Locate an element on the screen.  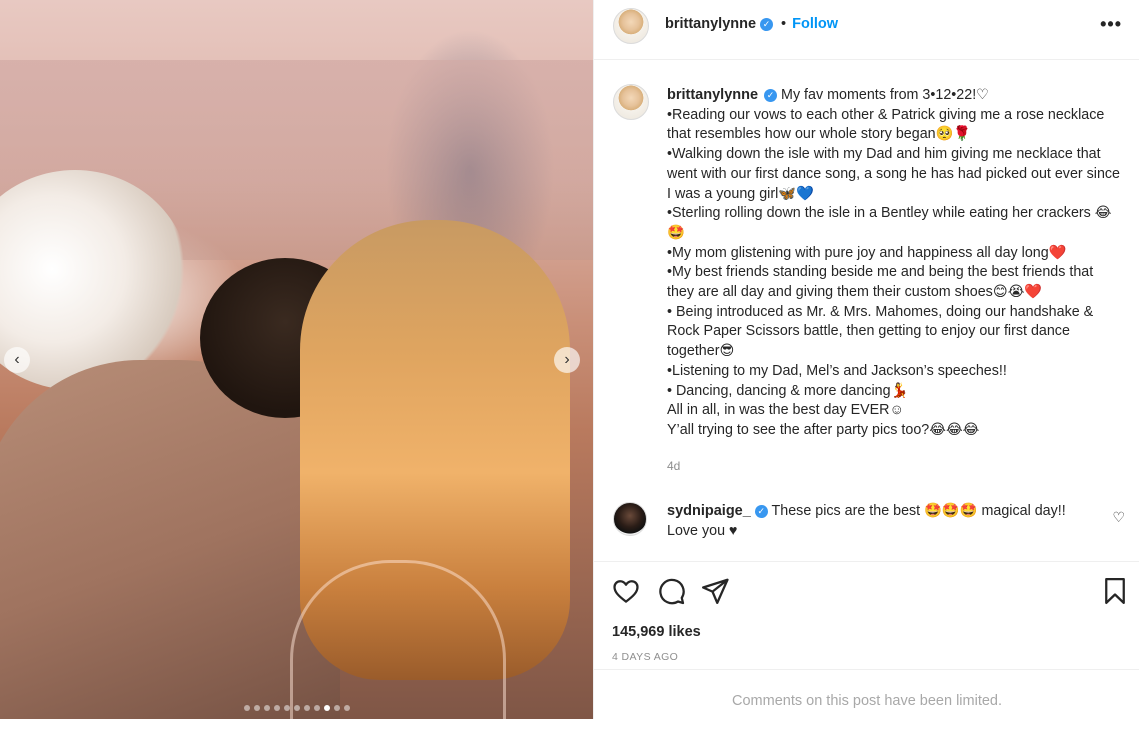
author-info: brittanylynne ✓ • Follow is located at coordinates (751, 24).